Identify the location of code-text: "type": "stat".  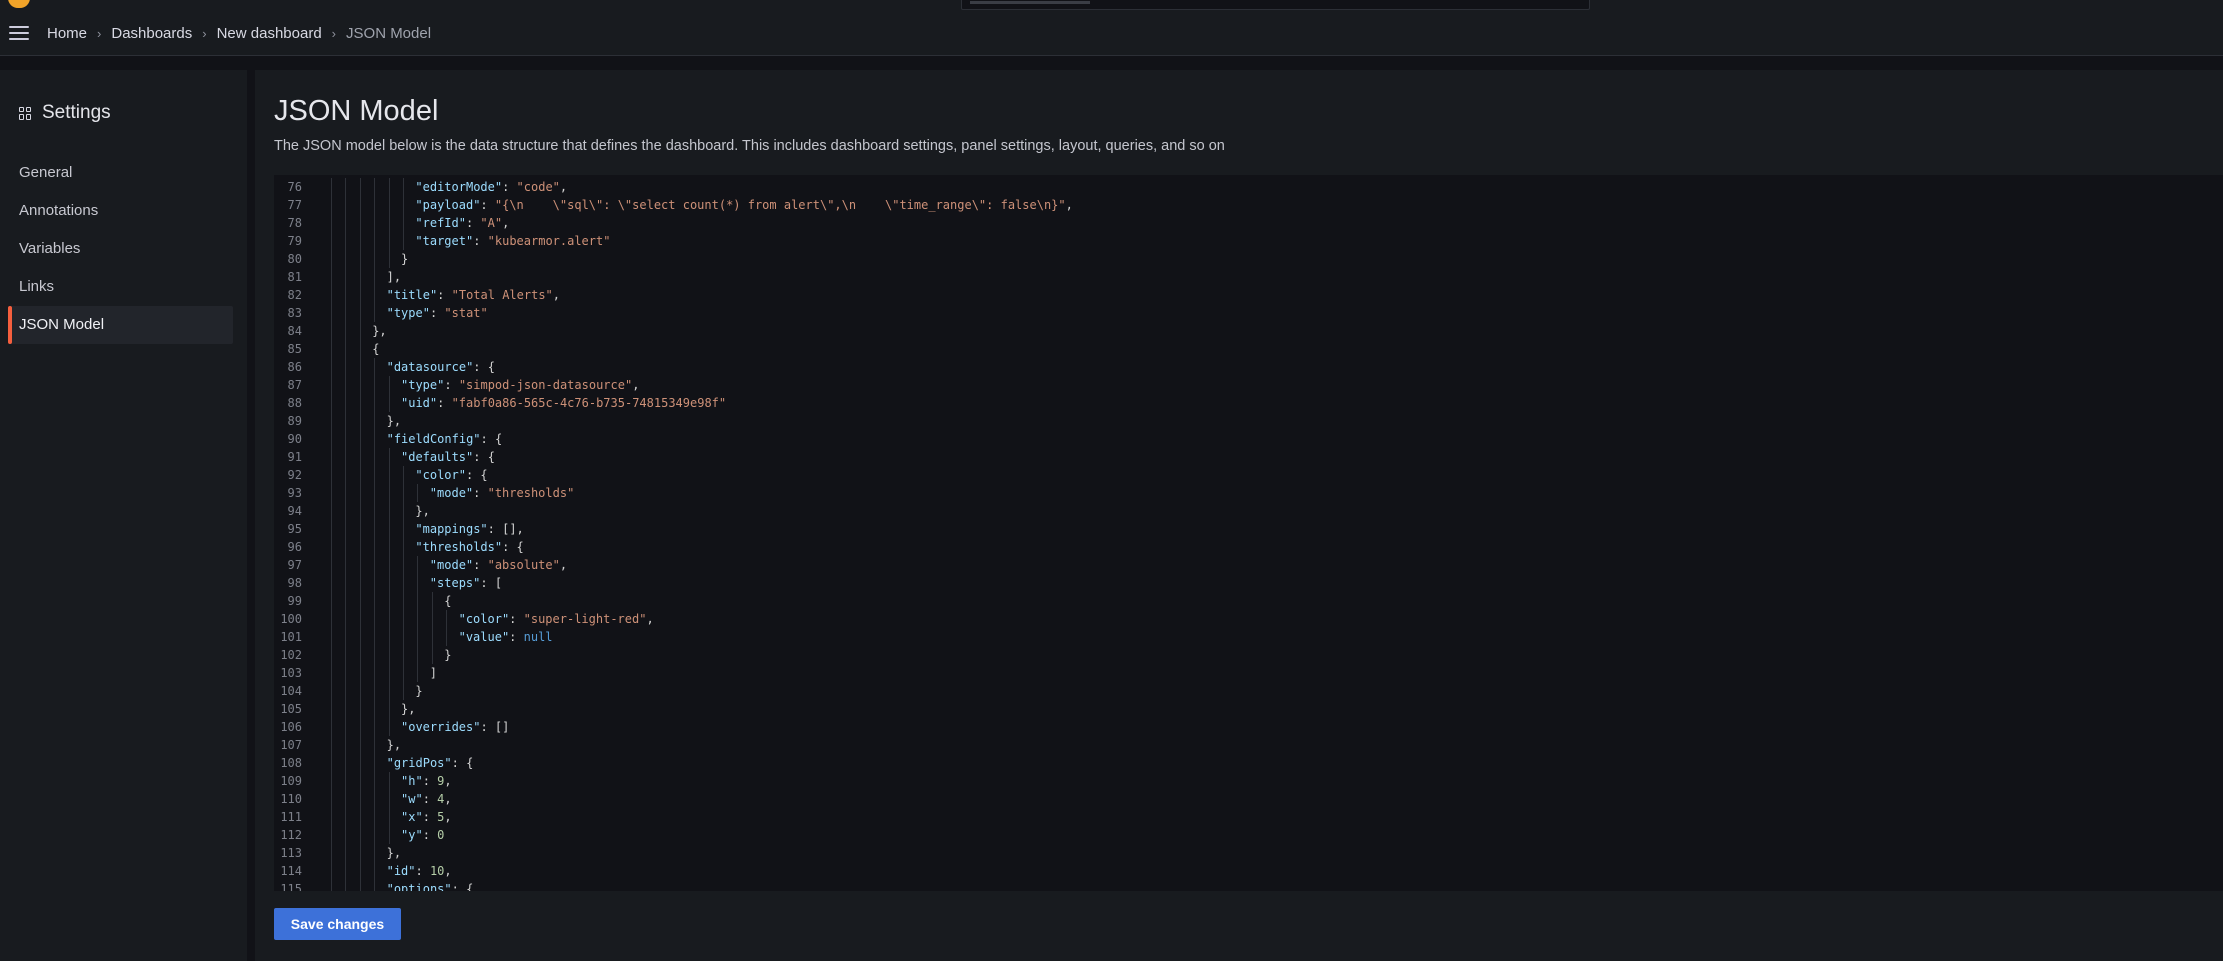
(437, 313).